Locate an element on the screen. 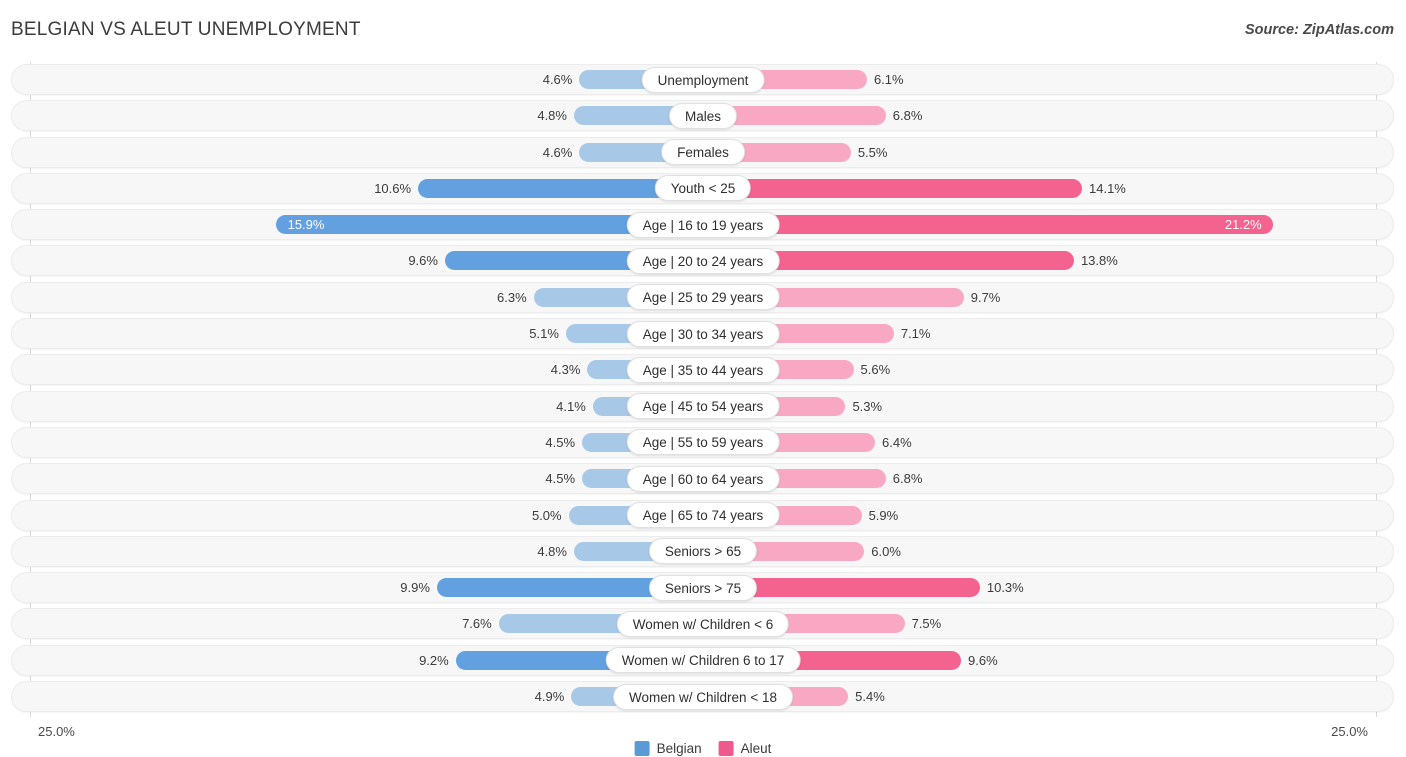 The image size is (1406, 757). value-label-aleut: 6.4% is located at coordinates (897, 442).